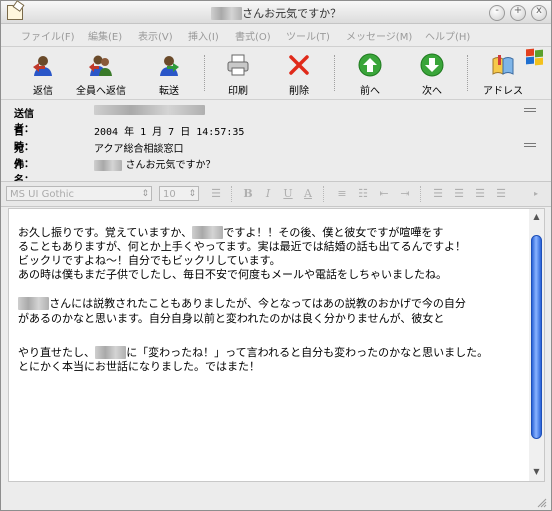  Describe the element at coordinates (232, 274) in the screenshot. I see `body-line: あの時は僕もまだ子供でしたし、毎日不安で何度もメールや電話をしちゃいましたね。` at that location.